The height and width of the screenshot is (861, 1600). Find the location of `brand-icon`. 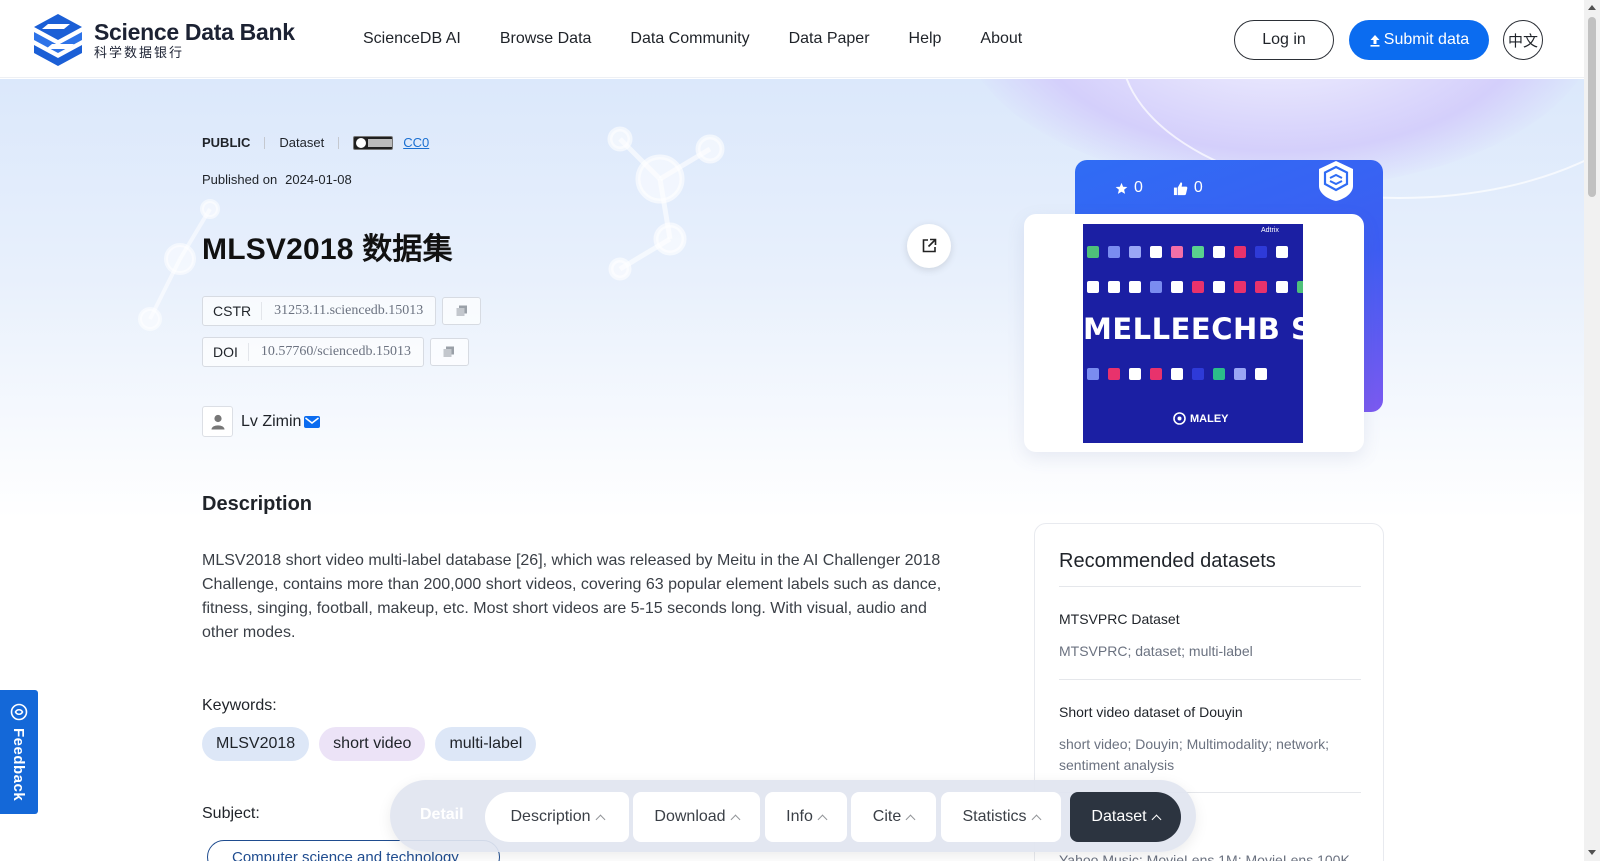

brand-icon is located at coordinates (1179, 418).